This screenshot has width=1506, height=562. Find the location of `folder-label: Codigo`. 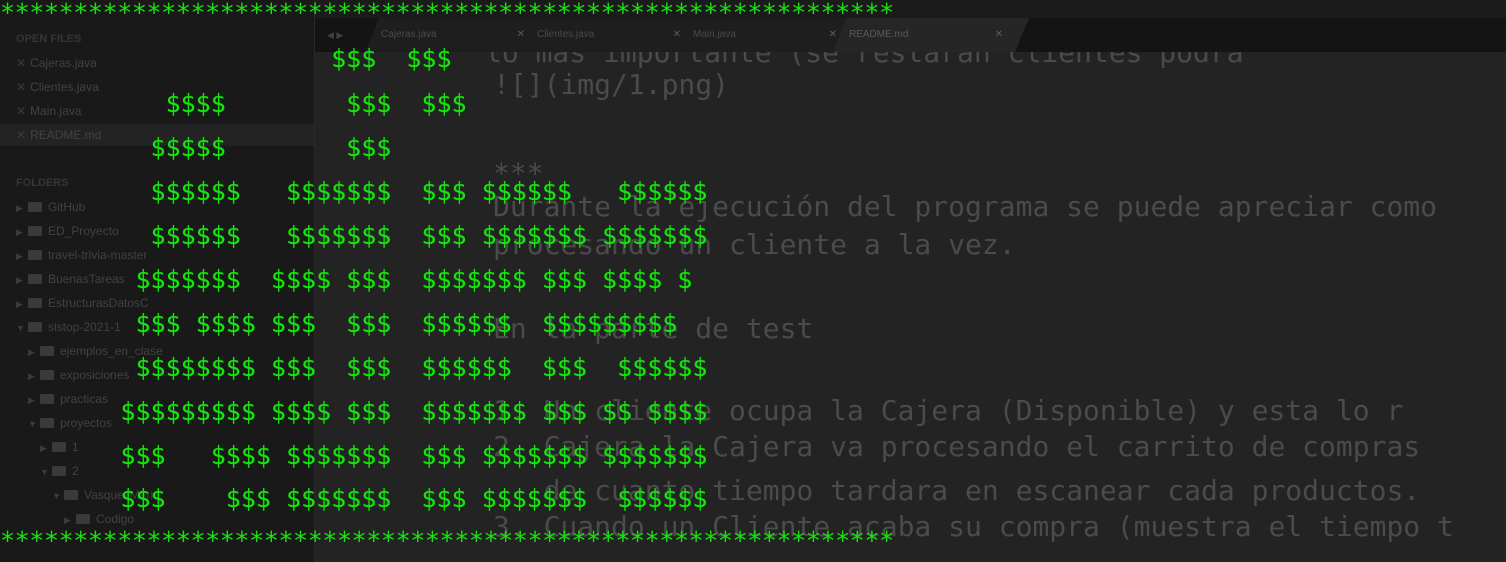

folder-label: Codigo is located at coordinates (115, 519).